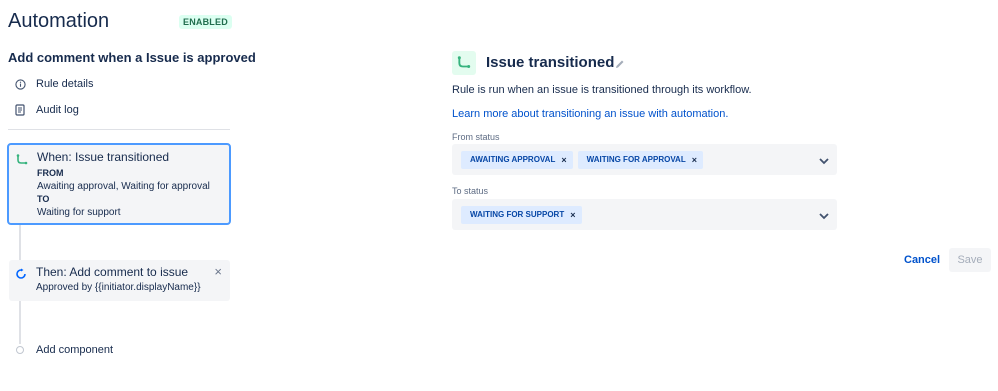 The width and height of the screenshot is (998, 391). I want to click on nav-audit-log: Audit log, so click(46, 110).